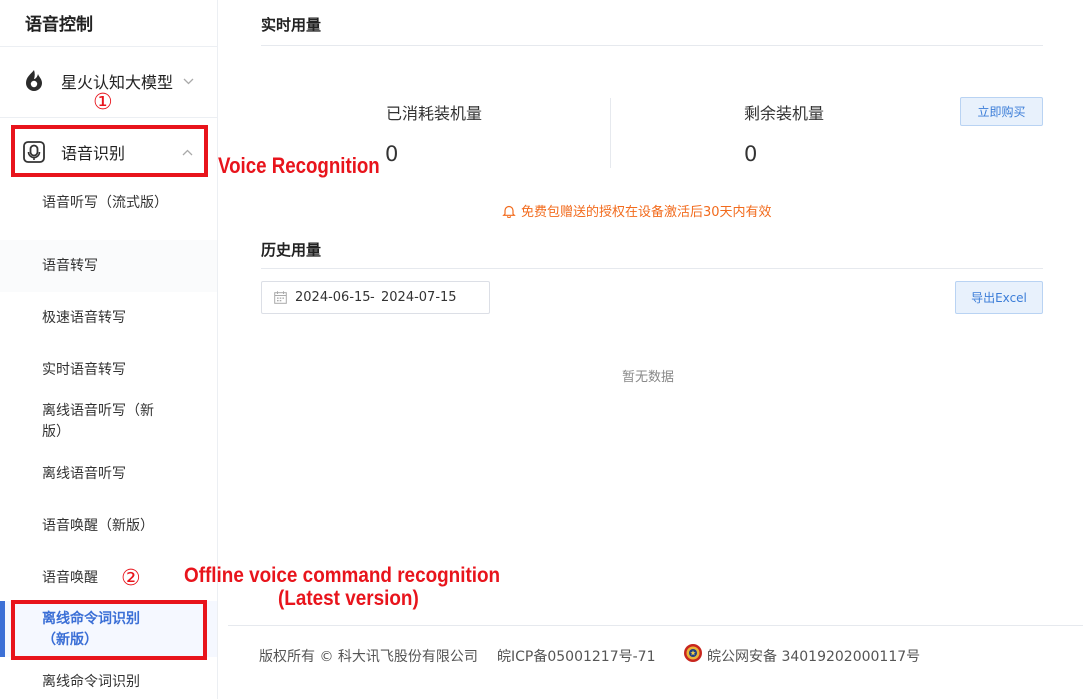 This screenshot has width=1083, height=699. Describe the element at coordinates (375, 297) in the screenshot. I see `date-range-picker: 2024-06-15 - 2024-07-15` at that location.